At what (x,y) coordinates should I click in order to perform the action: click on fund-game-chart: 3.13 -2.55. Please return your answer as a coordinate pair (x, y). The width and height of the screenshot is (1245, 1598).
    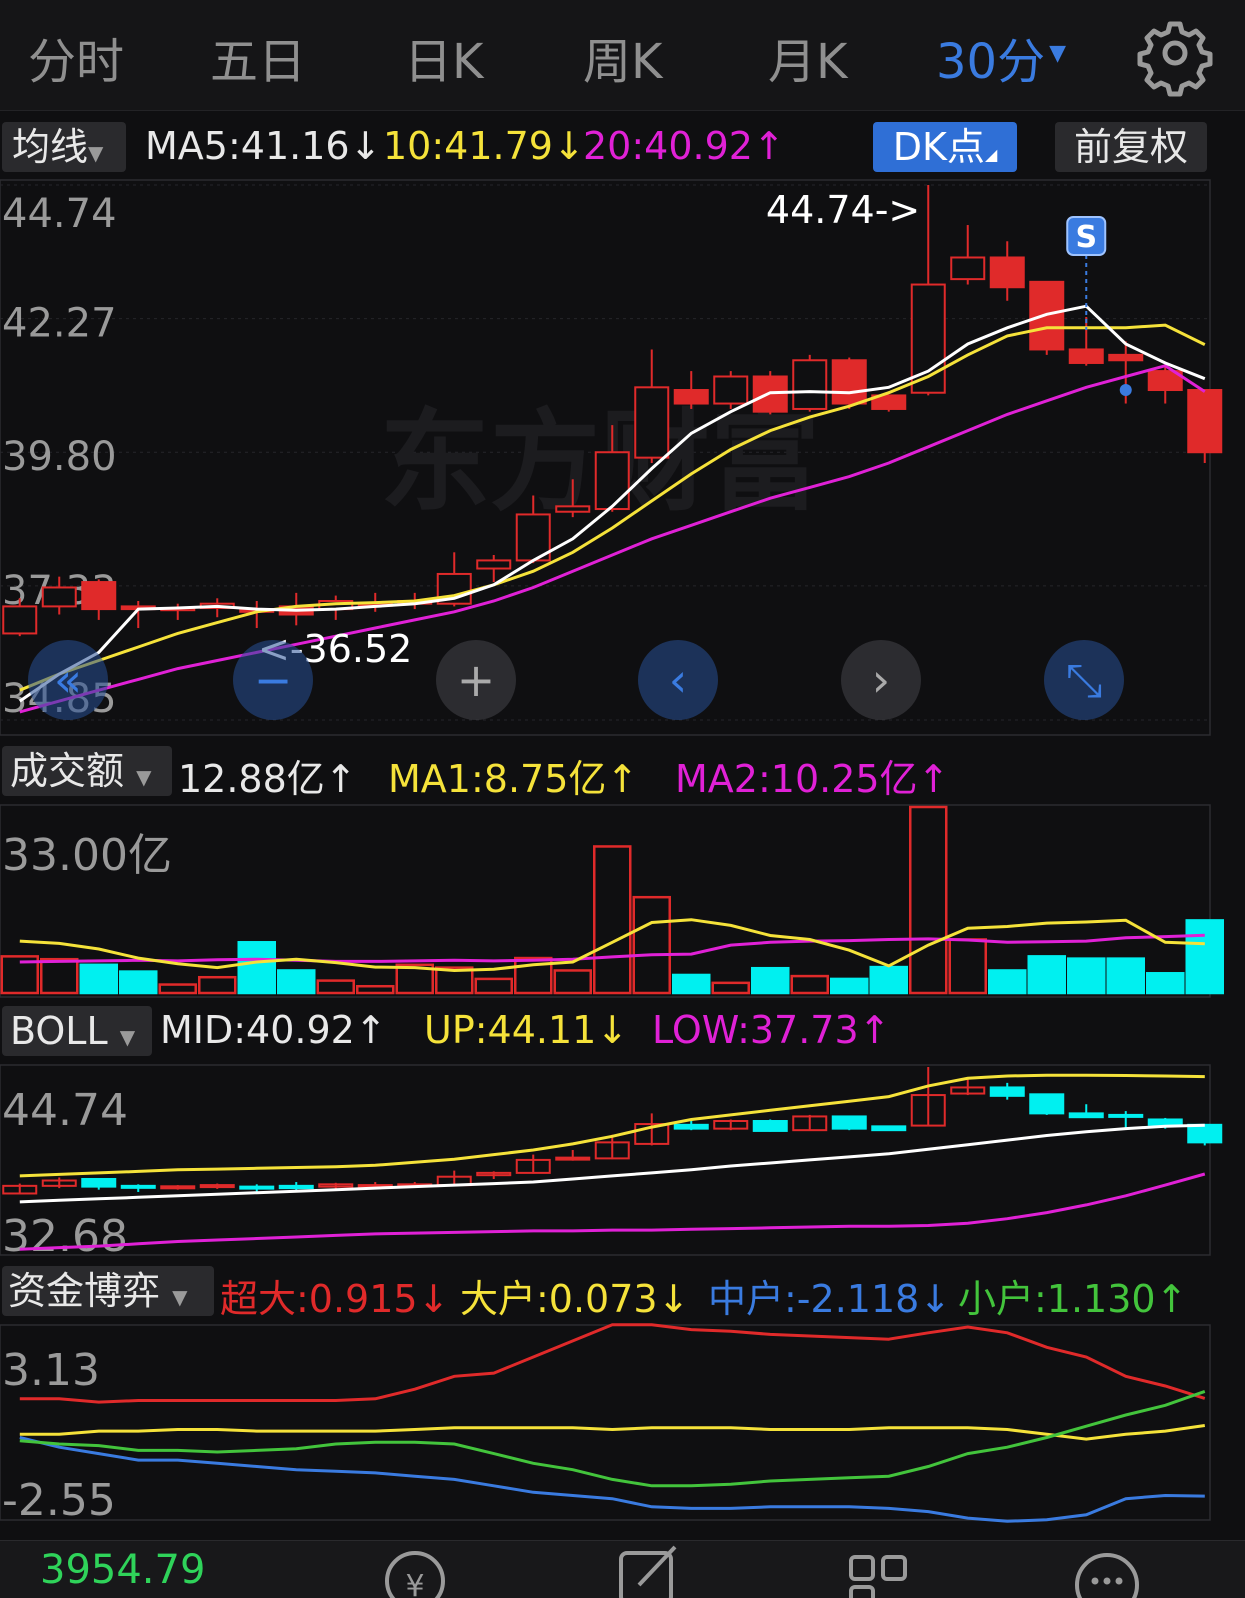
    Looking at the image, I should click on (605, 1424).